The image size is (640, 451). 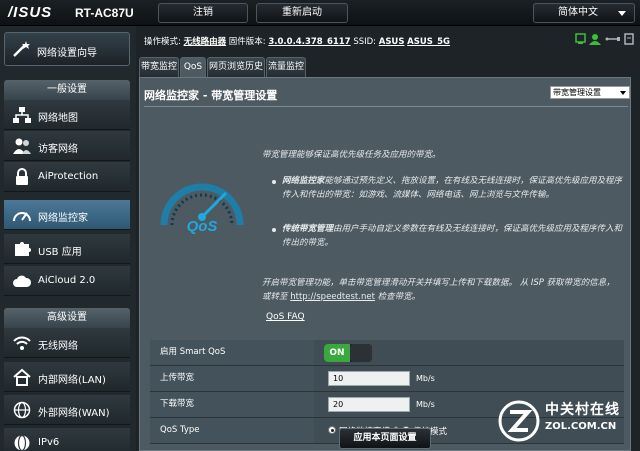 What do you see at coordinates (580, 38) in the screenshot?
I see `client-status-icon` at bounding box center [580, 38].